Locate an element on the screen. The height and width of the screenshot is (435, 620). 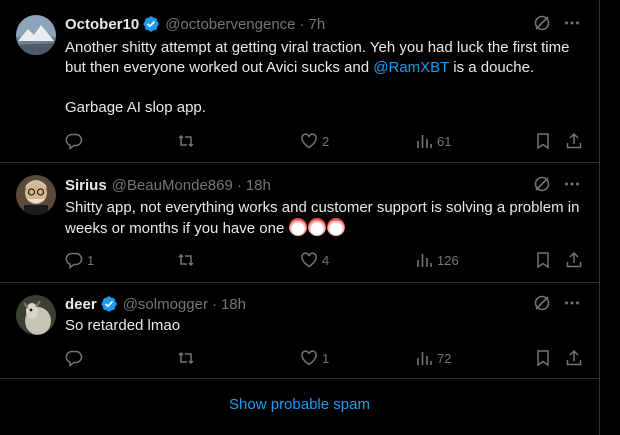
display-name: deer is located at coordinates (81, 304).